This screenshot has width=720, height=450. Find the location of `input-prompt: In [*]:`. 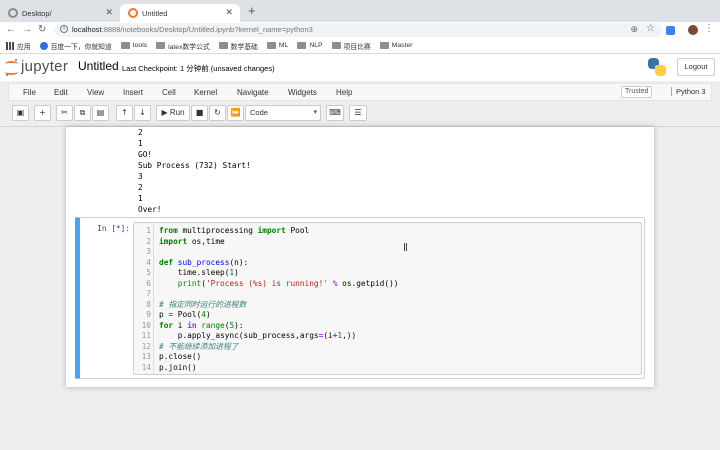

input-prompt: In [*]: is located at coordinates (113, 228).